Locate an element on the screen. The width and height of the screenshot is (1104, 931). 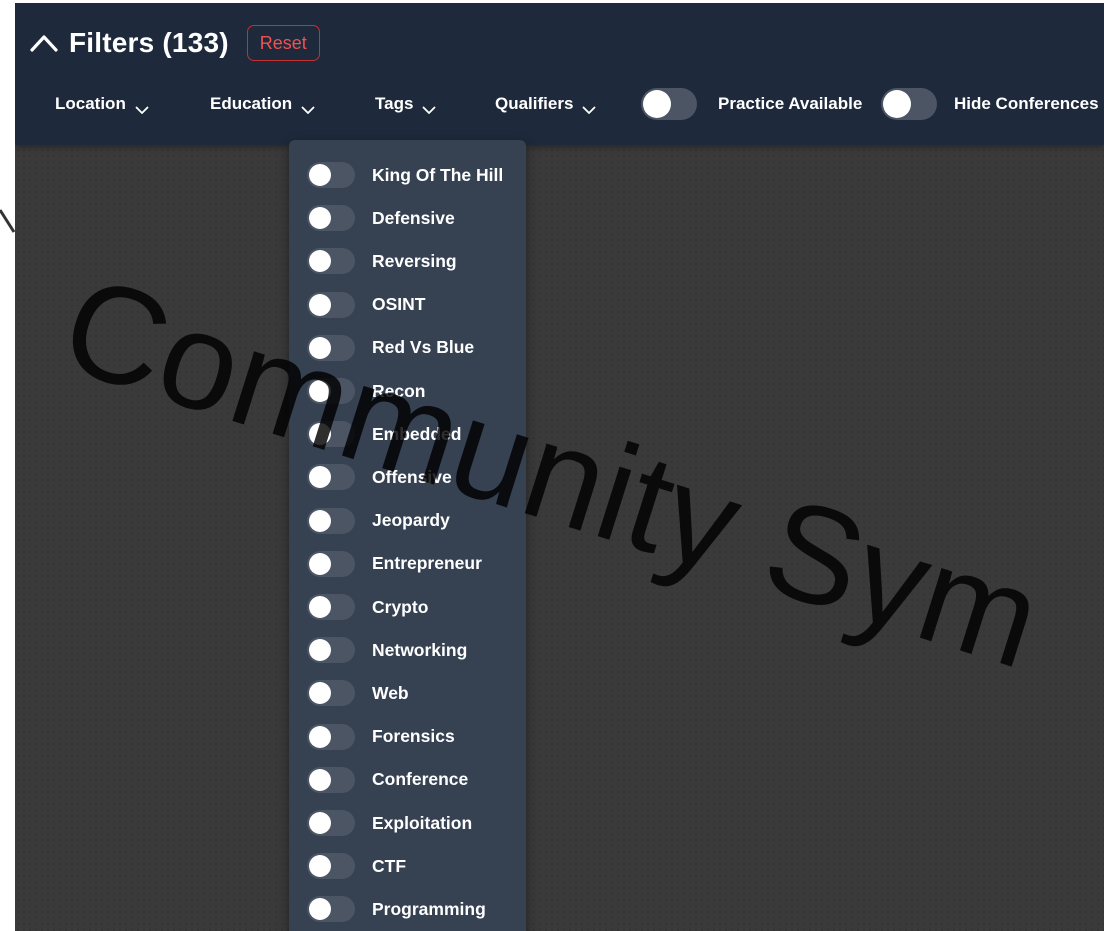
tag-option: Reversing is located at coordinates (382, 261).